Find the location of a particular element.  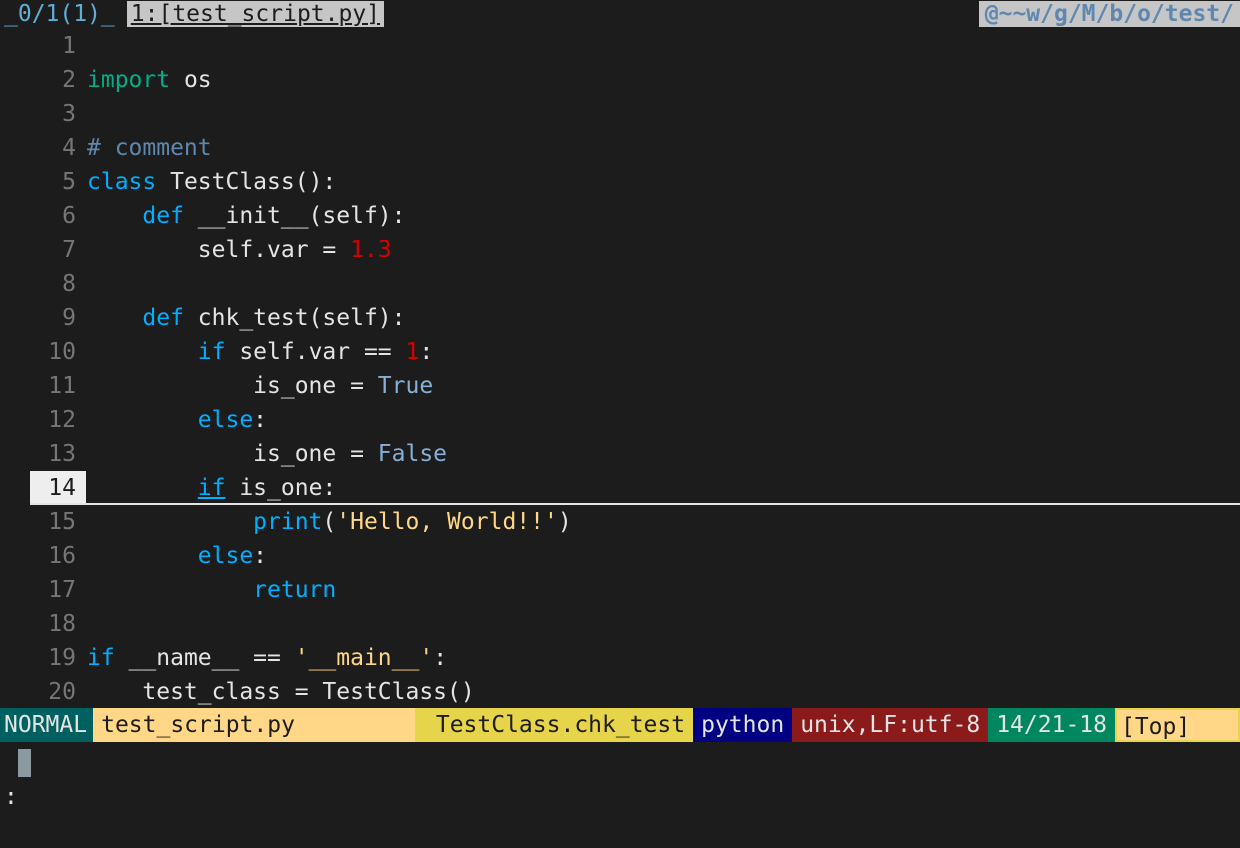

mode-indicator: NORMAL is located at coordinates (47, 725).